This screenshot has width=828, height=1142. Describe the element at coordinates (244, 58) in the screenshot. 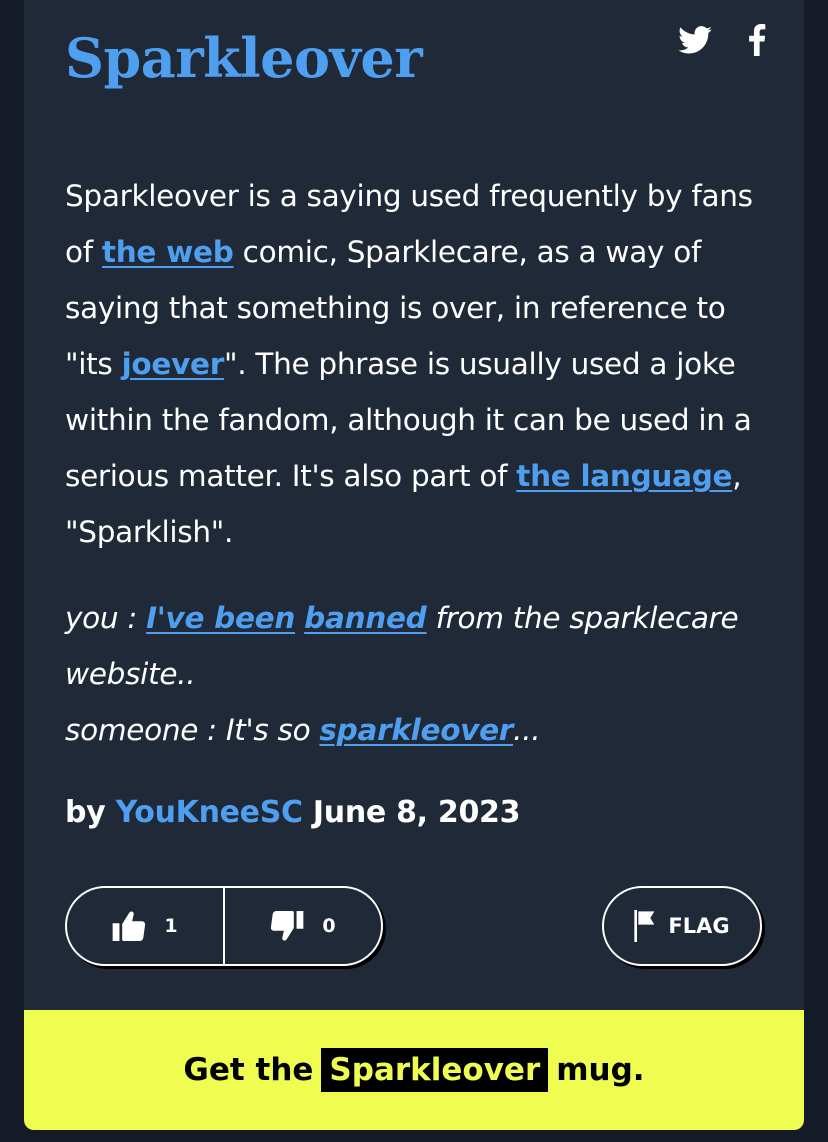

I see `word-title: Sparkleover` at that location.